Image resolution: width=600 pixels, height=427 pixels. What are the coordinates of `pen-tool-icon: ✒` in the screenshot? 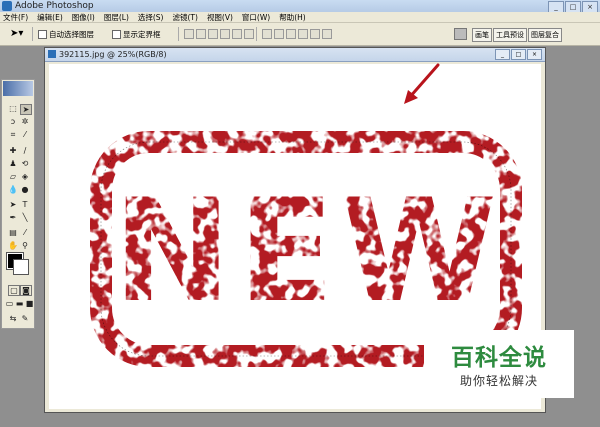 It's located at (13, 217).